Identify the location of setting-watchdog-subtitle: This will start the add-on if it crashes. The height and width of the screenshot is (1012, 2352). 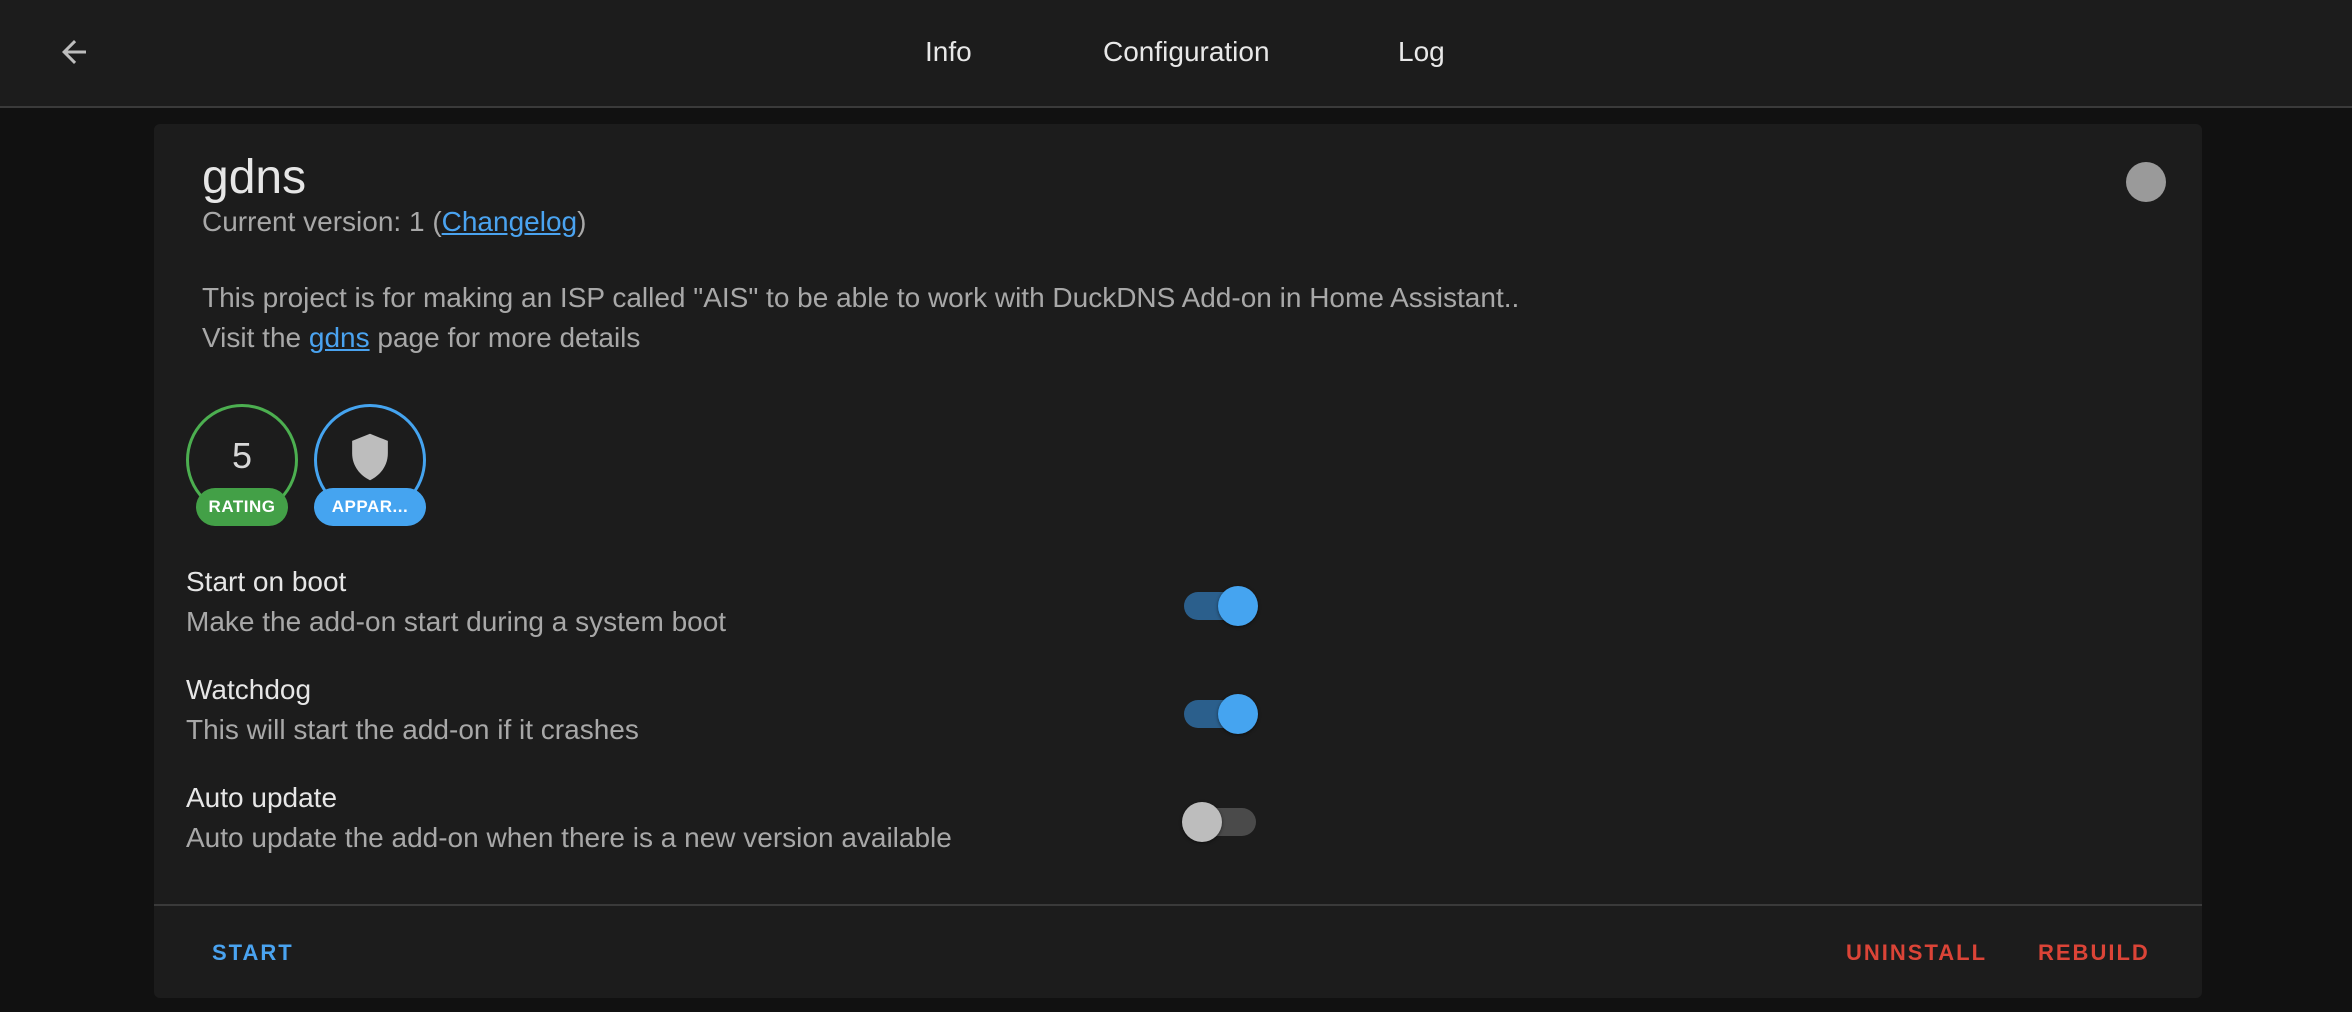
(412, 729).